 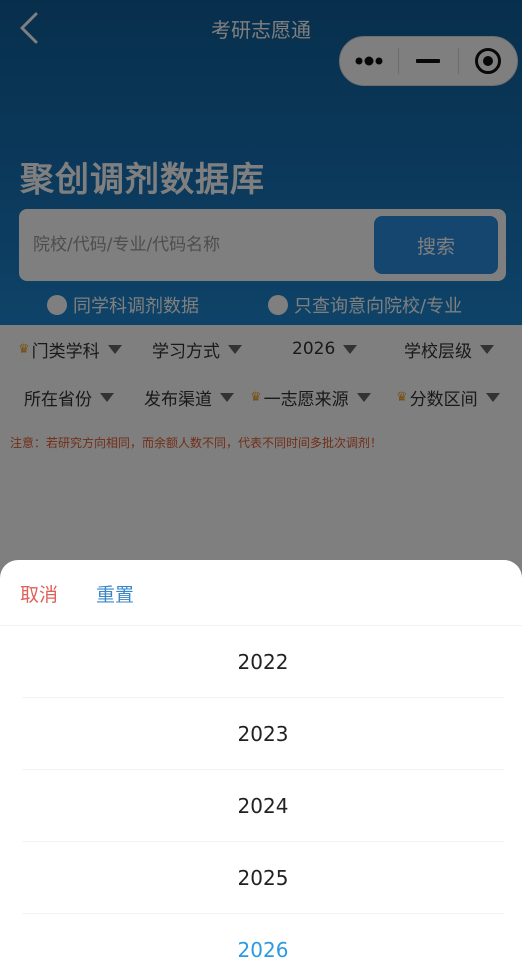 I want to click on year-option: 2025, so click(x=263, y=878).